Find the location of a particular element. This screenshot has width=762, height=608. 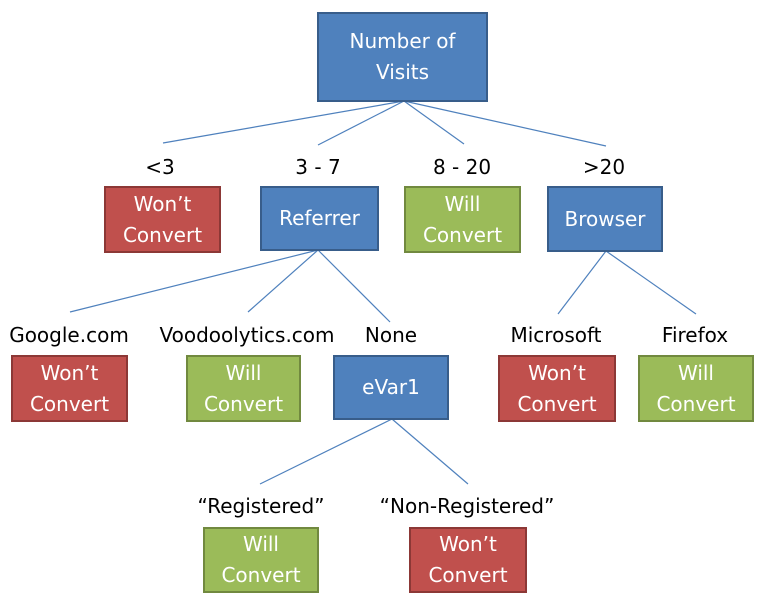

edge-root-lt3 is located at coordinates (283, 122).